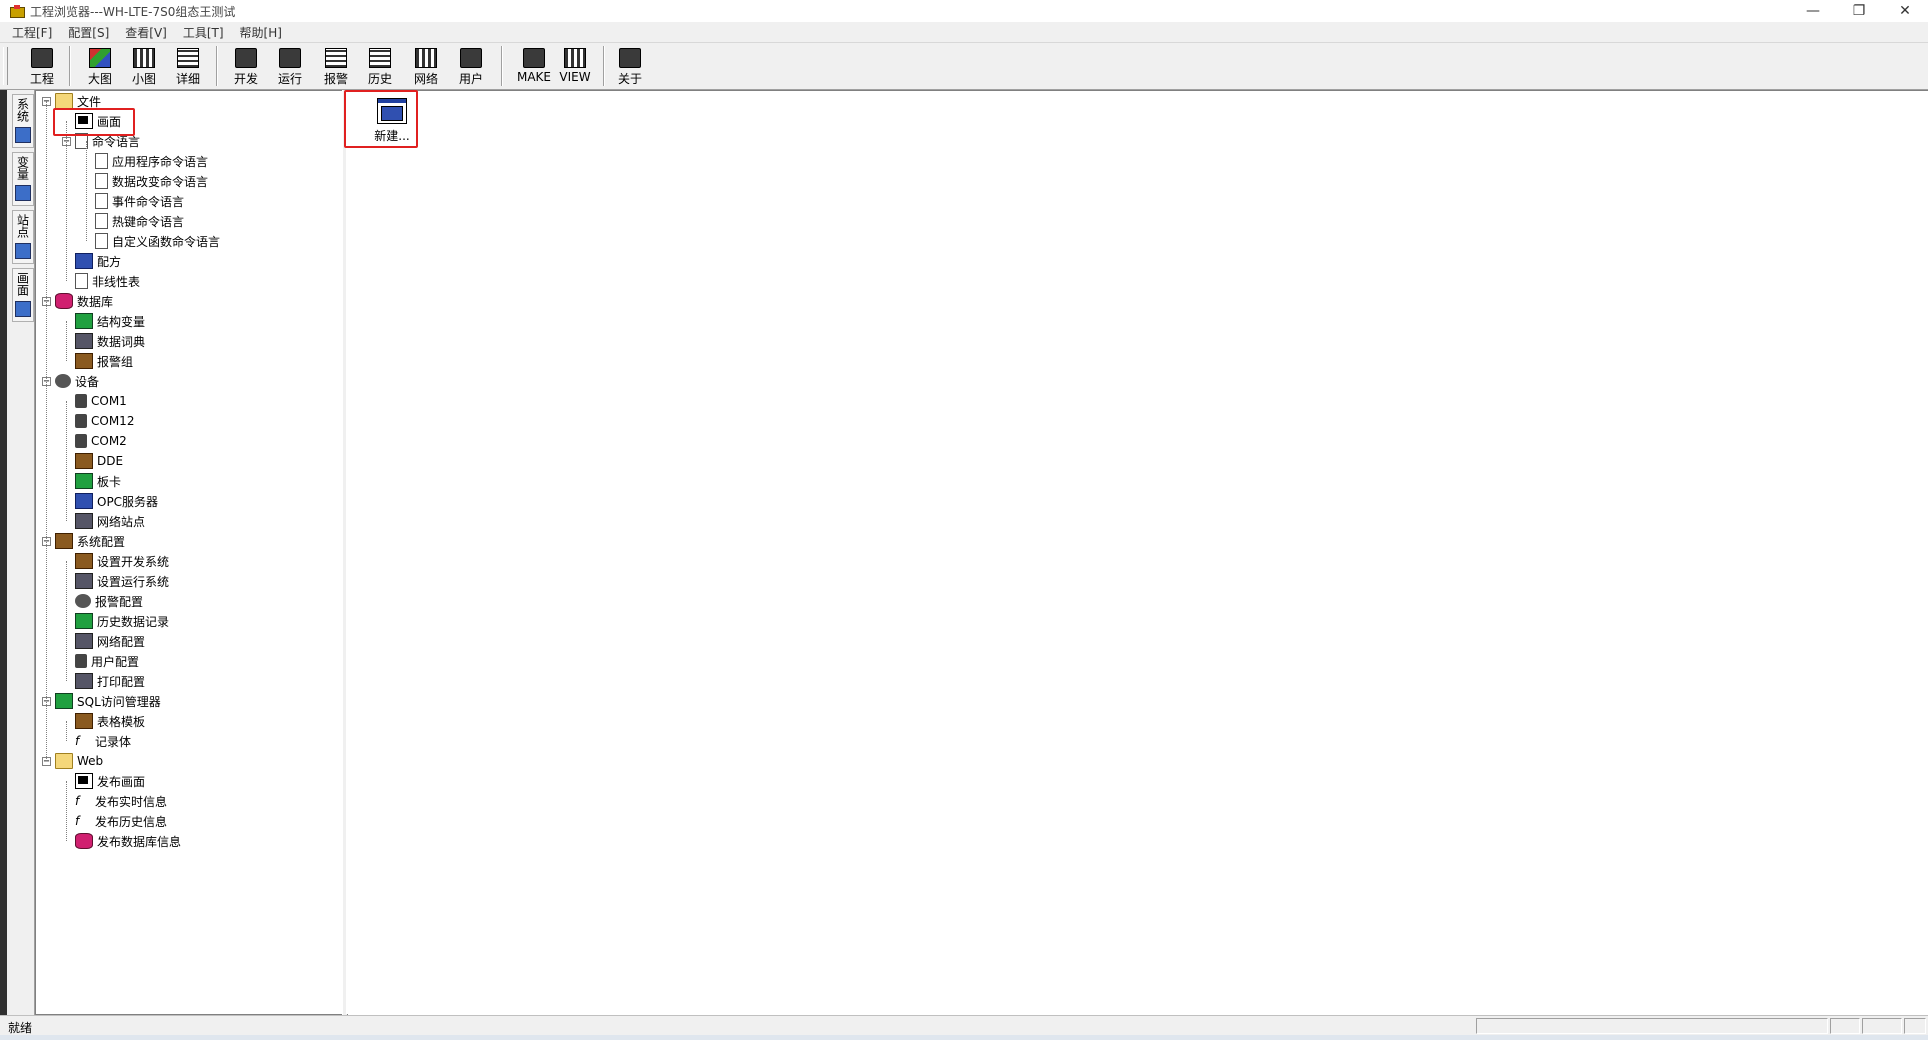 The width and height of the screenshot is (1928, 1040). I want to click on tree-item-tools: − 系统配置, so click(83, 541).